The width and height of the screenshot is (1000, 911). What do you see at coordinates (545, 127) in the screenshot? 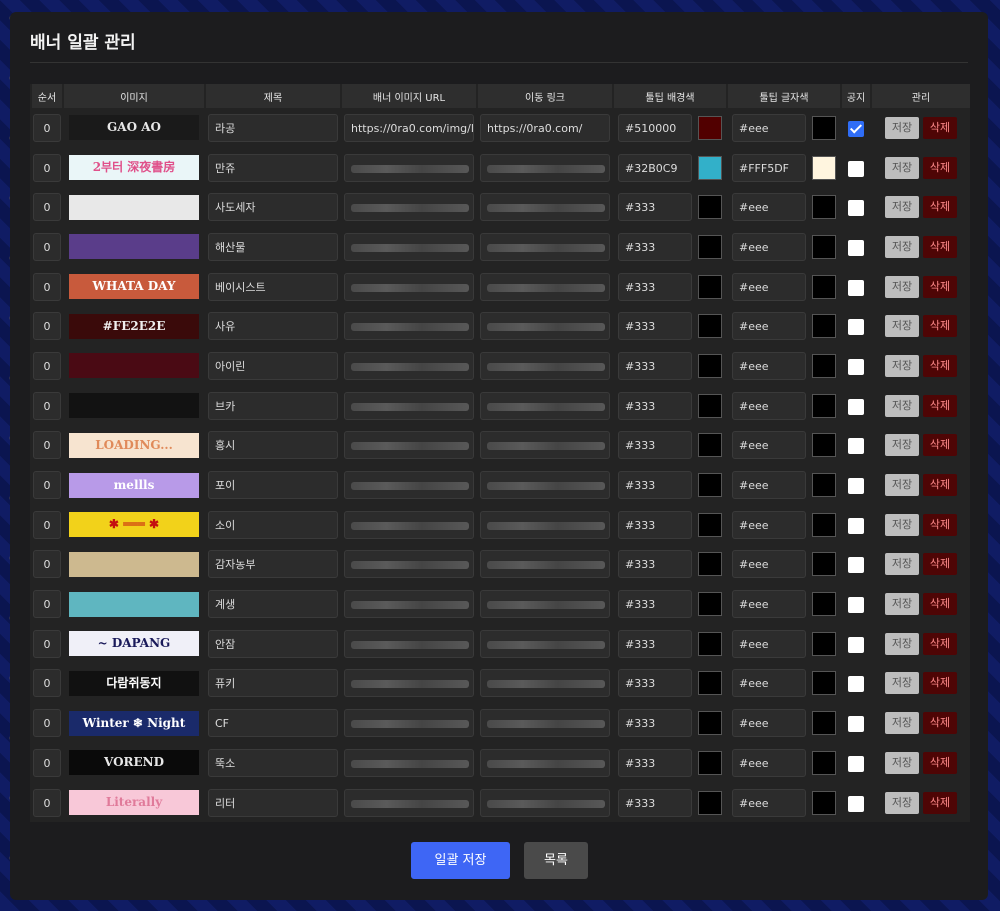
I see `link-input: https://0ra0.com/` at bounding box center [545, 127].